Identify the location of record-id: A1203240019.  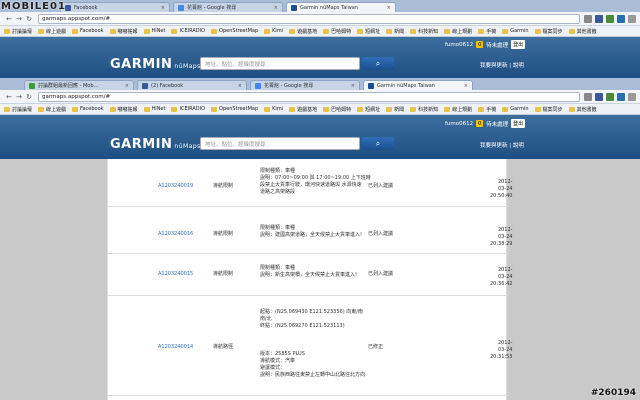
(175, 186).